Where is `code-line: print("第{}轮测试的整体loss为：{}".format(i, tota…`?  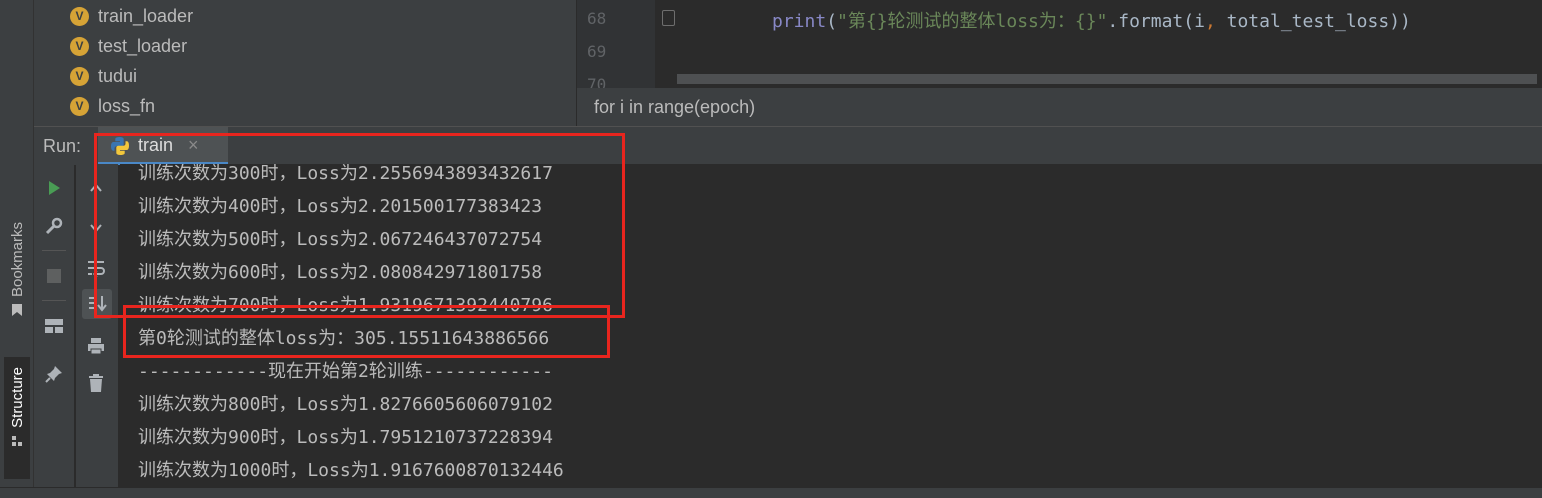
code-line: print("第{}轮测试的整体loss为：{}".format(i, tota… is located at coordinates (1091, 20).